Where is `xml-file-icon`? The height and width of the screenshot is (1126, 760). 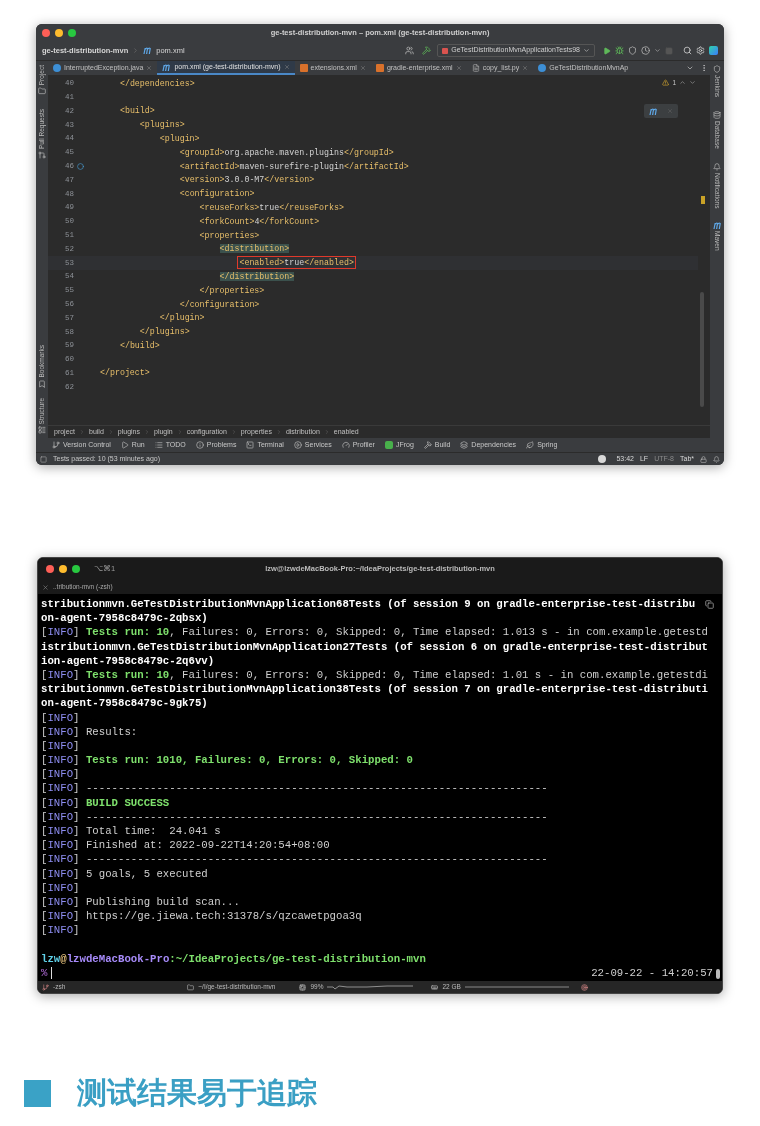 xml-file-icon is located at coordinates (379, 68).